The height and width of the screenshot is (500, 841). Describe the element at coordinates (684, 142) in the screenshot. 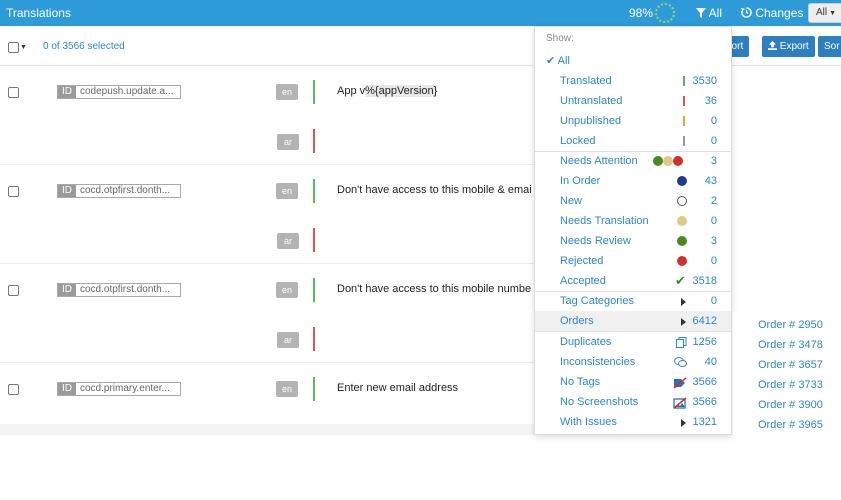

I see `gray-bar-icon` at that location.